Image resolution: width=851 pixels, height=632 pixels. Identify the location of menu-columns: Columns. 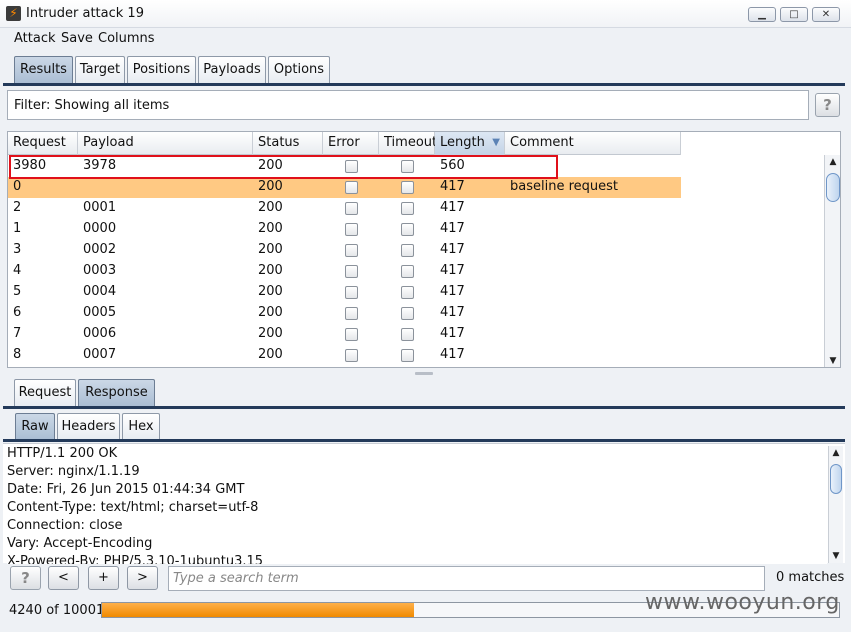
(126, 38).